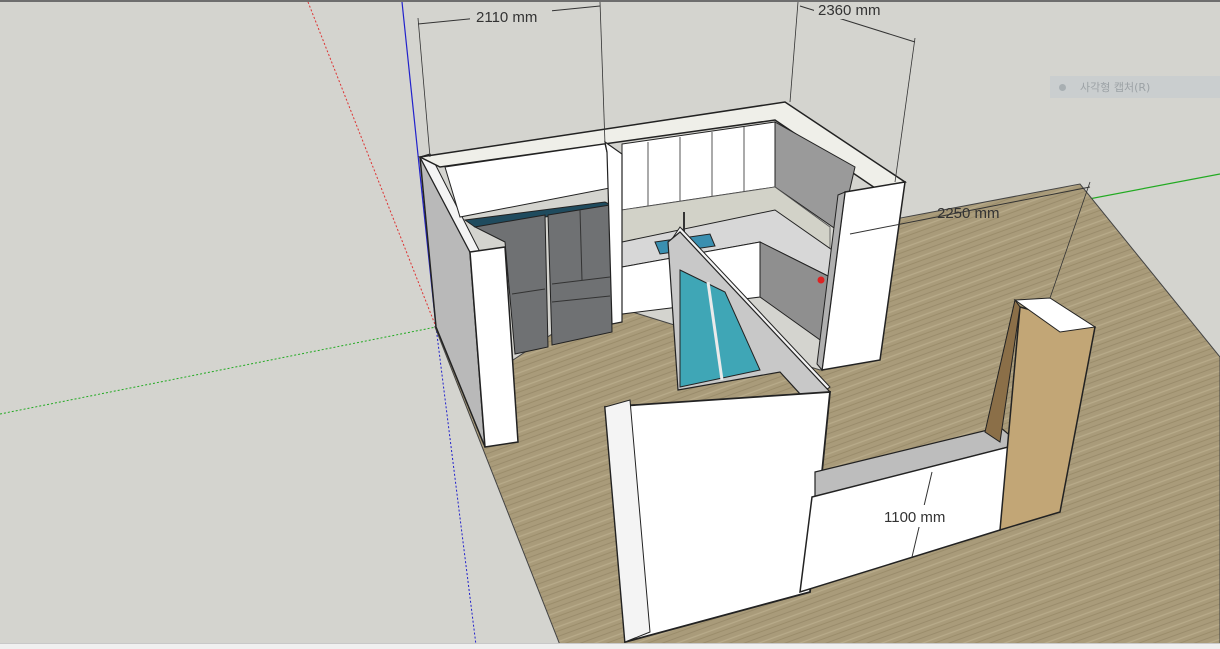  I want to click on status-bar, so click(610, 646).